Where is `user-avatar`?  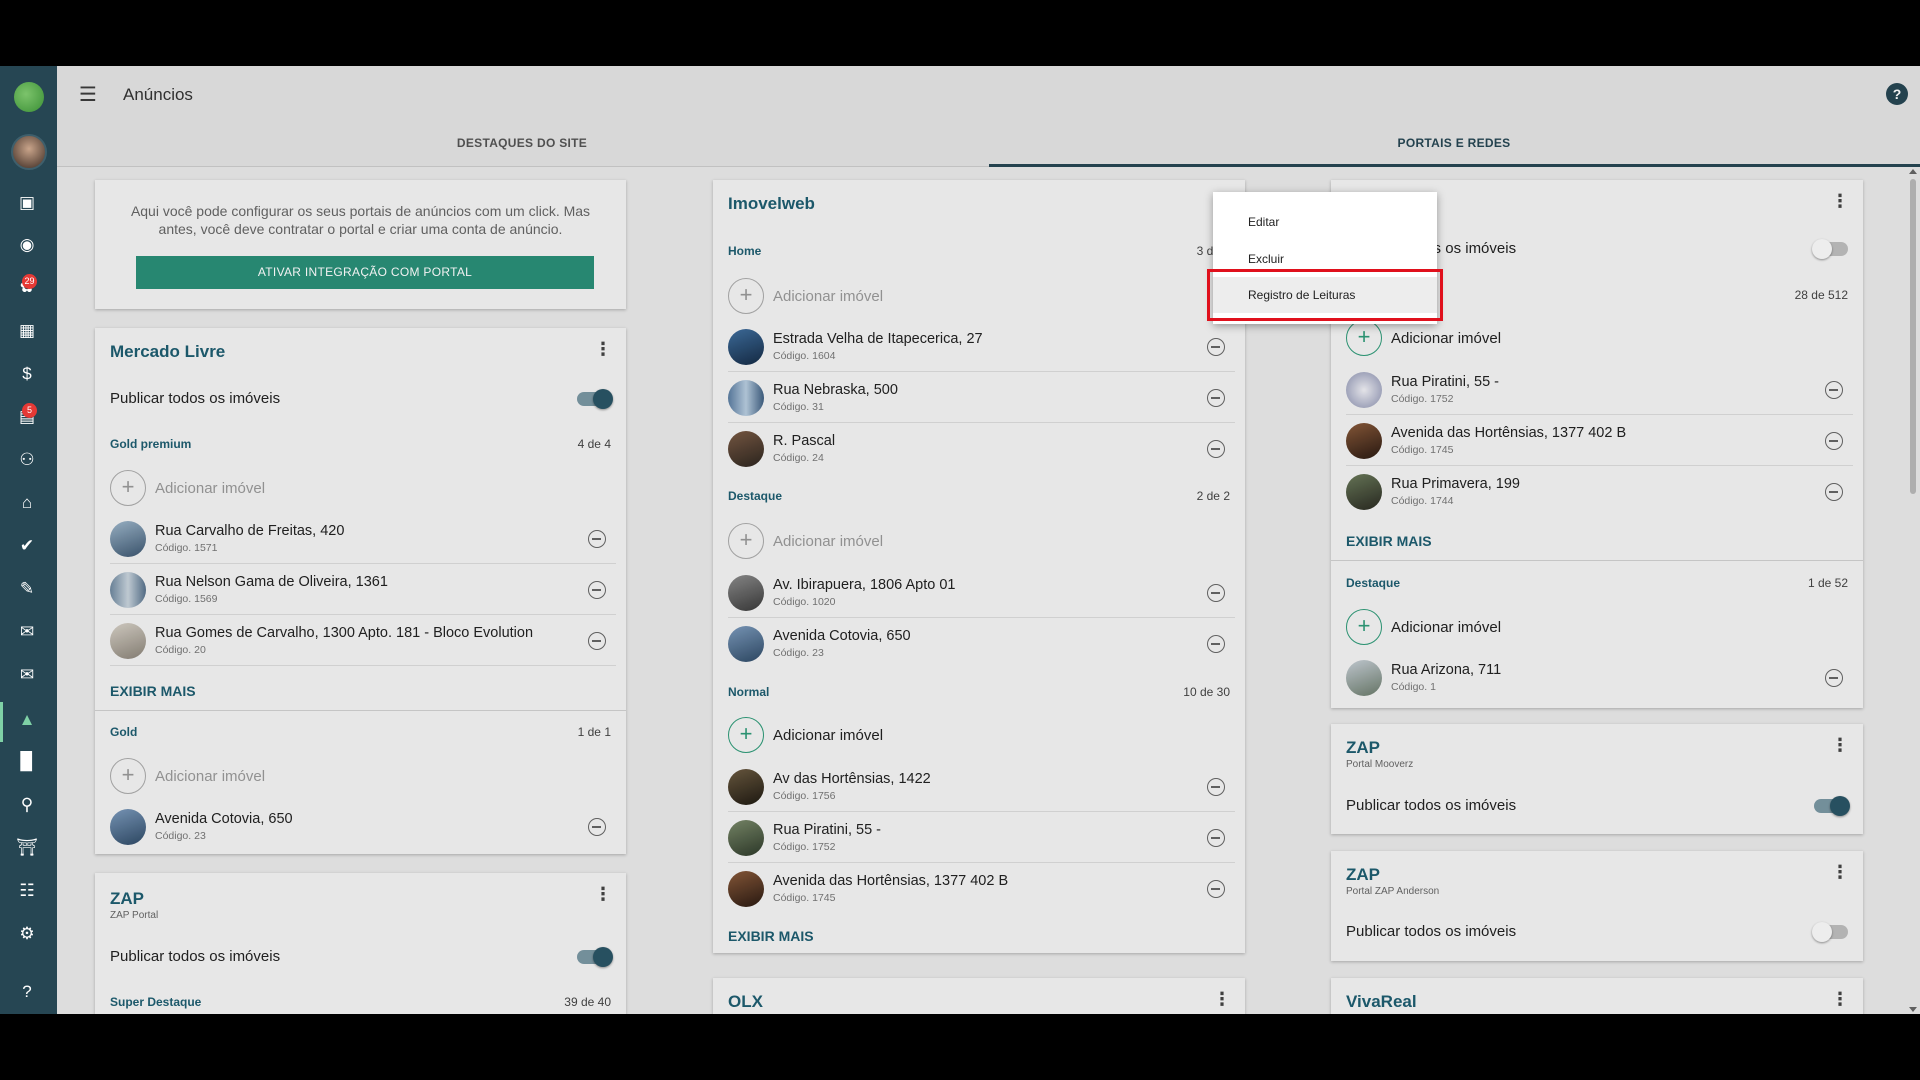
user-avatar is located at coordinates (29, 152).